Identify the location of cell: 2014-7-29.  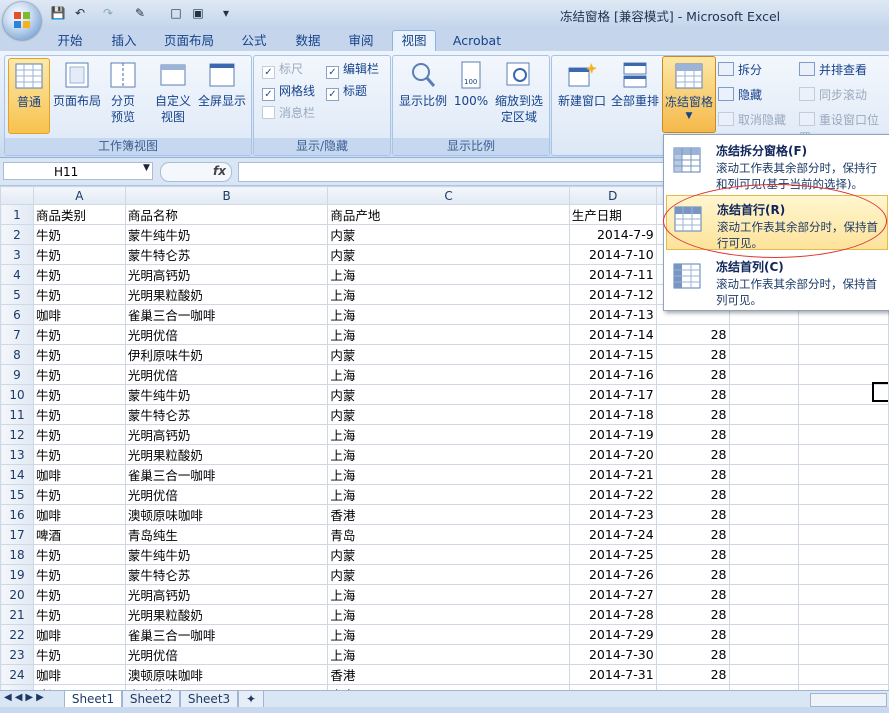
(612, 634).